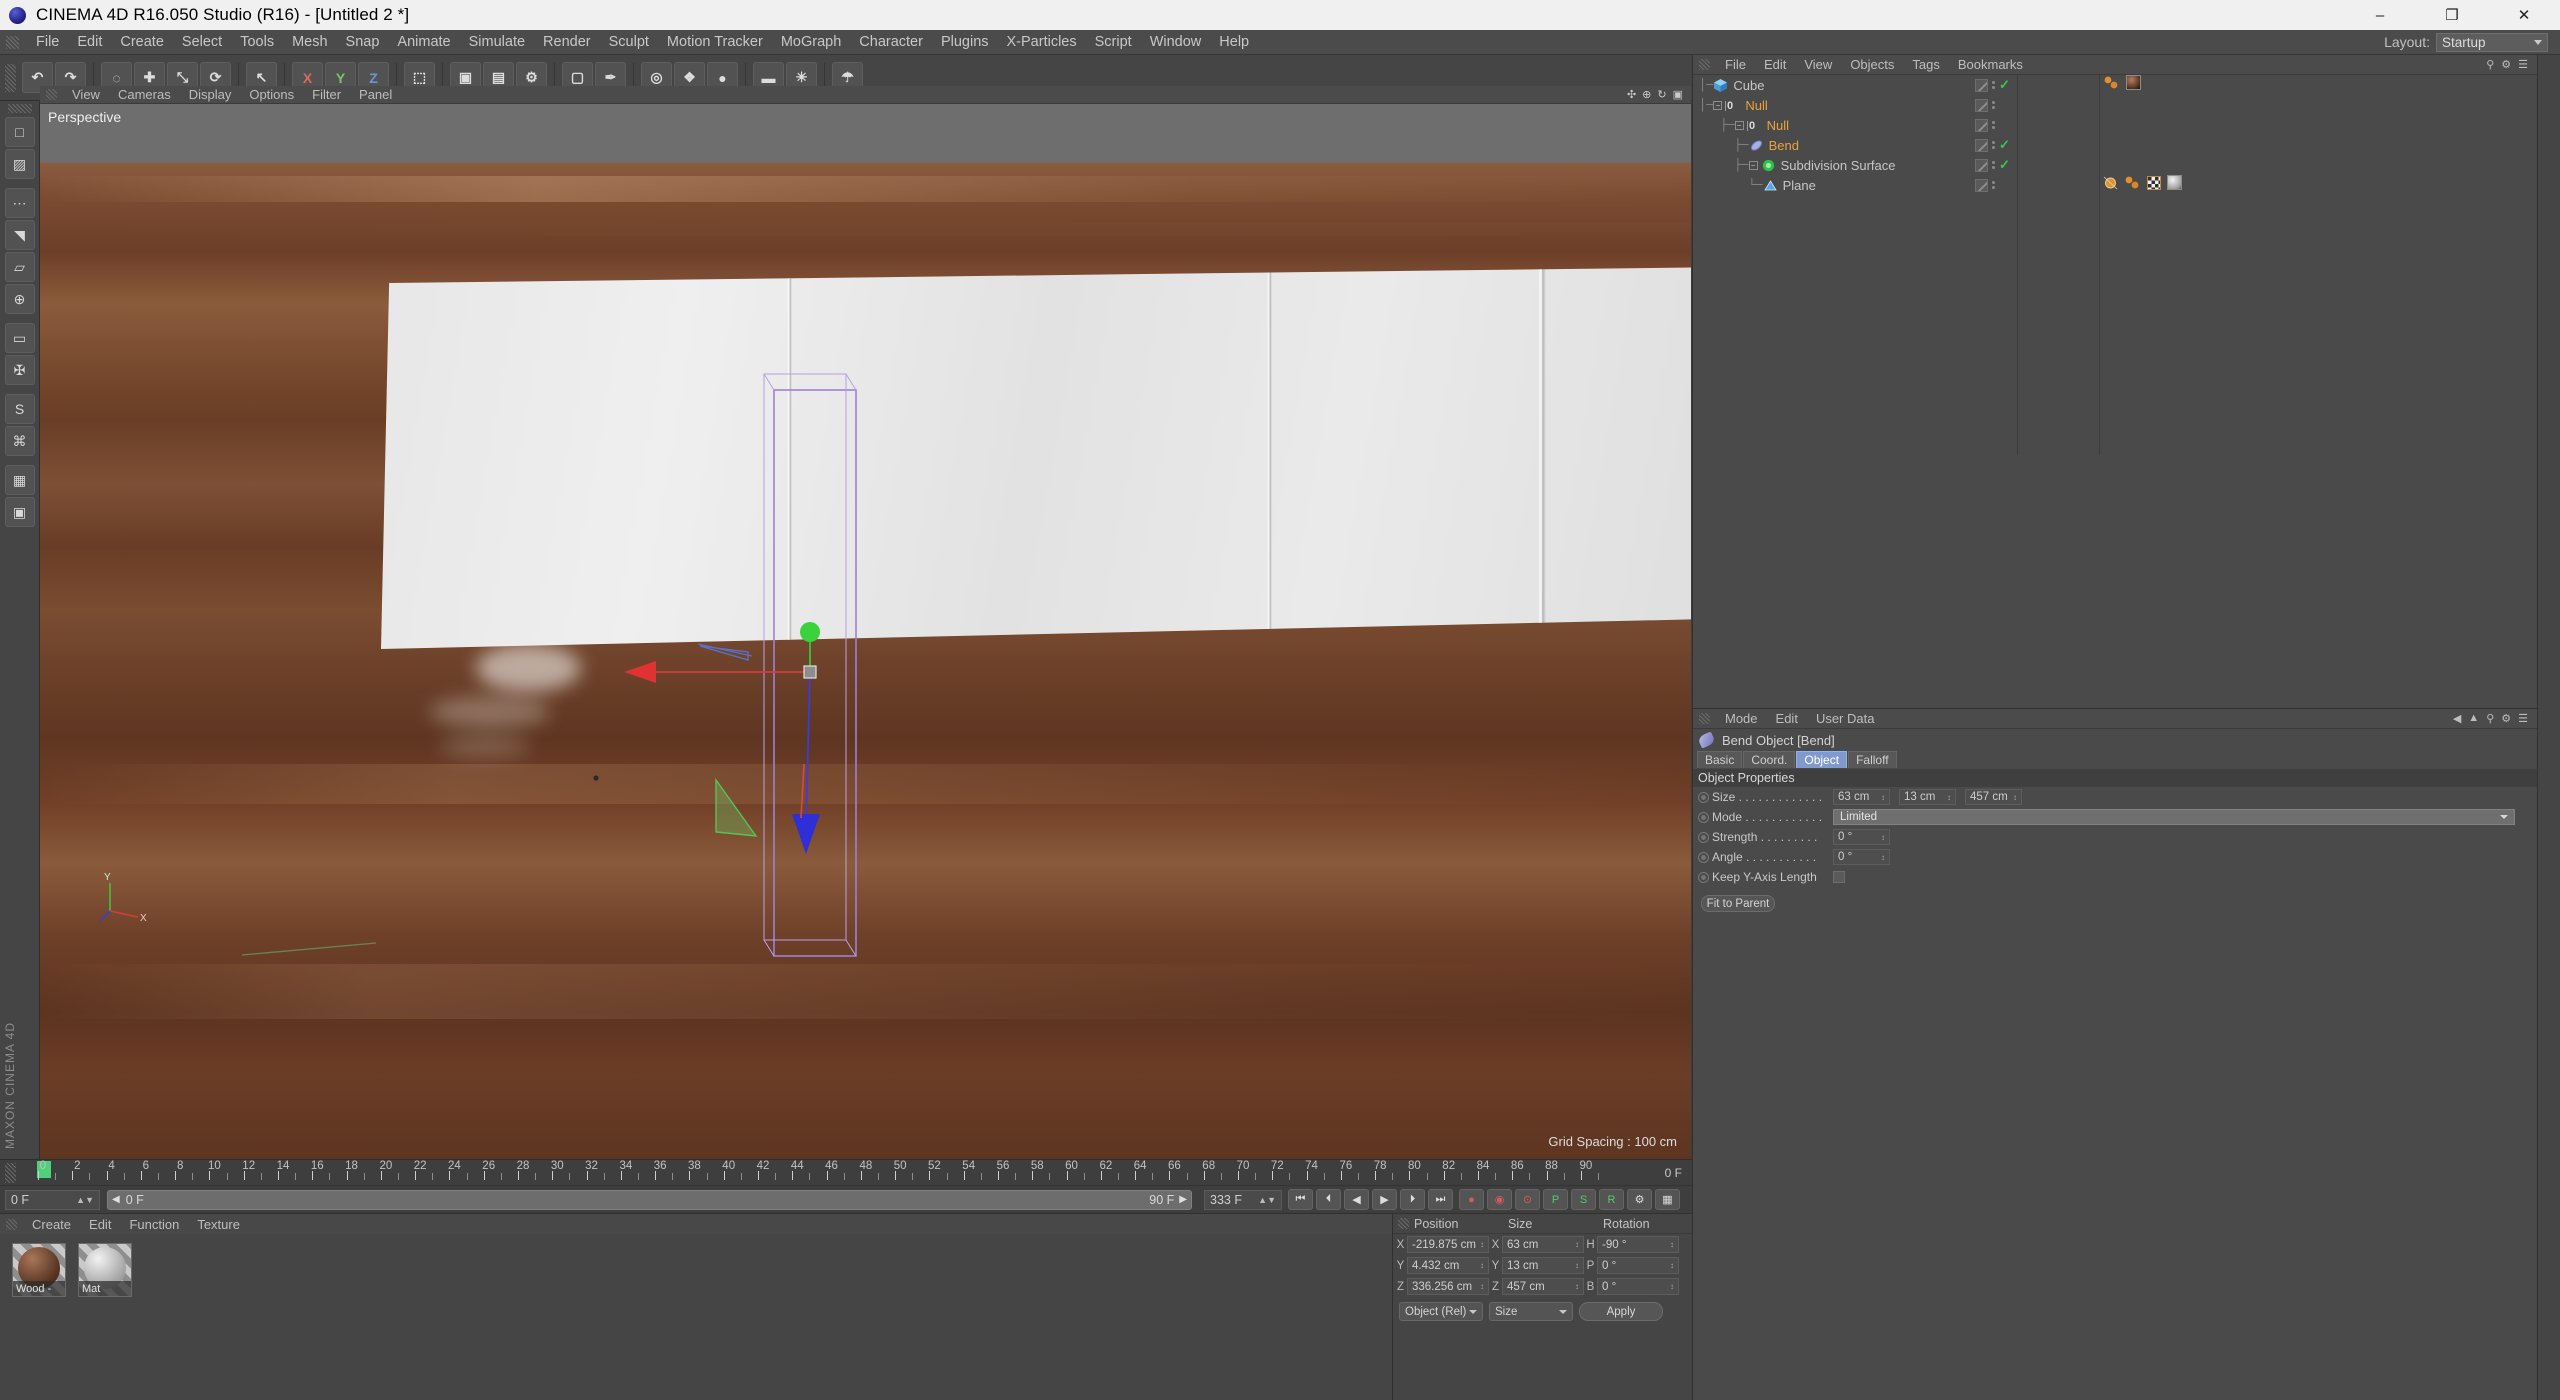  What do you see at coordinates (1183, 1199) in the screenshot?
I see `range-right-arrow-icon: ▶` at bounding box center [1183, 1199].